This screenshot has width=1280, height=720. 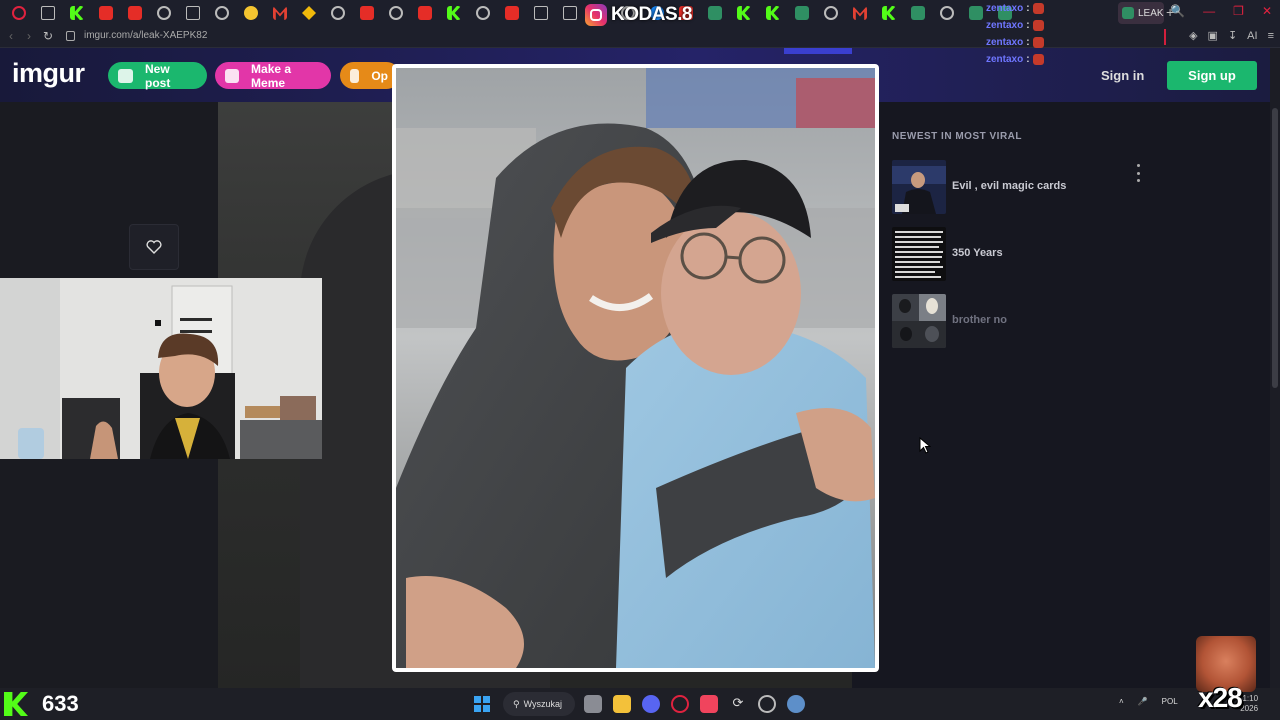 What do you see at coordinates (309, 13) in the screenshot?
I see `binance-icon` at bounding box center [309, 13].